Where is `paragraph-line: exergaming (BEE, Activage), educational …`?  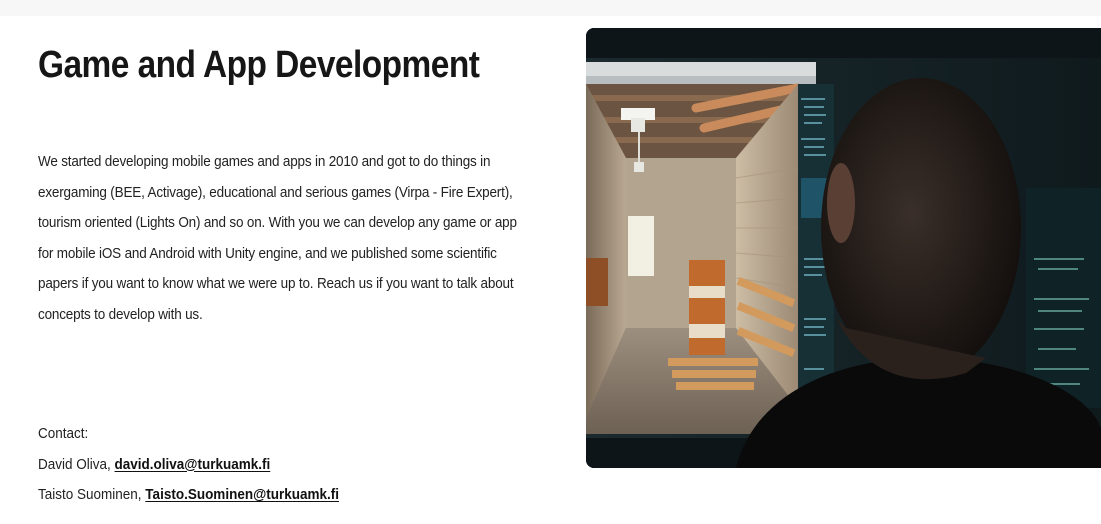 paragraph-line: exergaming (BEE, Activage), educational … is located at coordinates (275, 192).